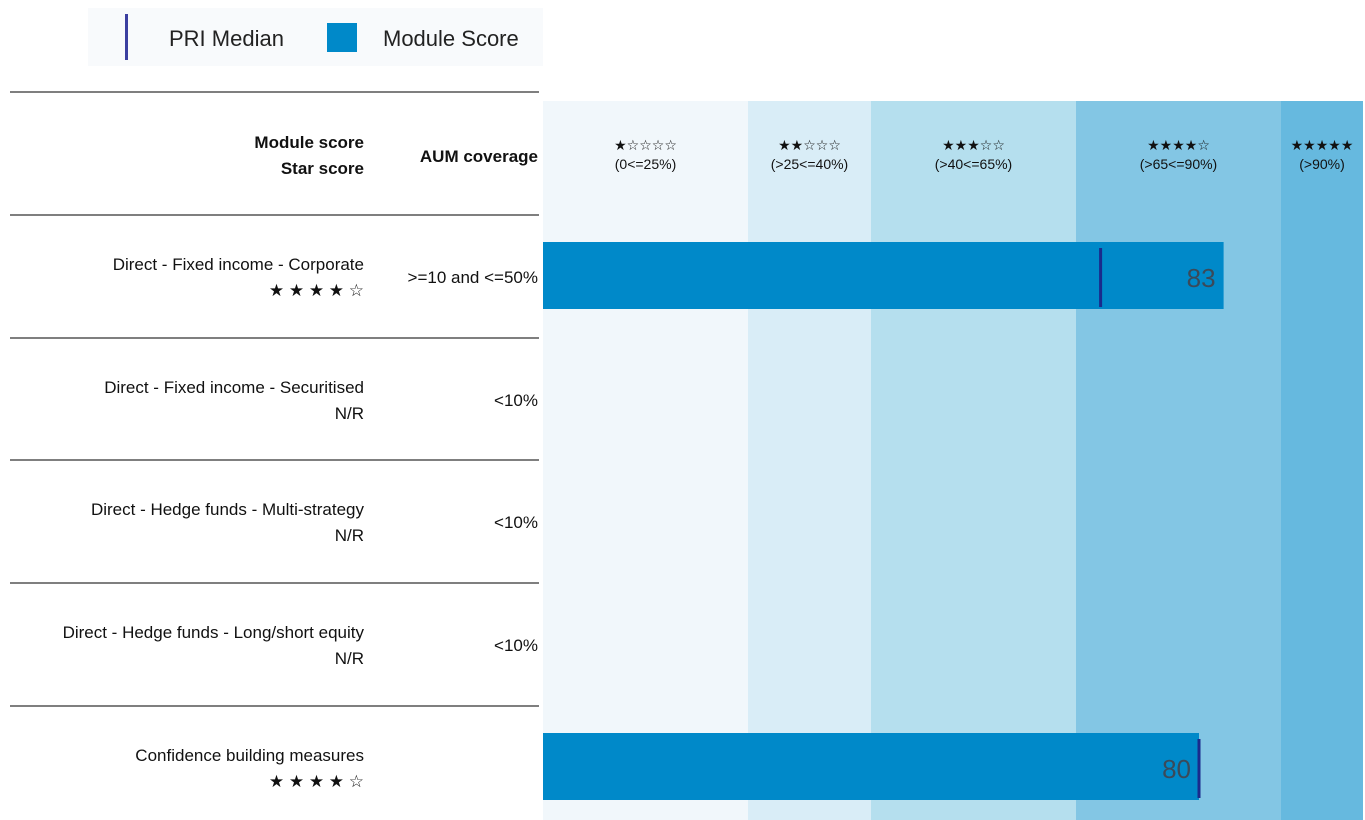 The height and width of the screenshot is (820, 1365). What do you see at coordinates (249, 755) in the screenshot?
I see `row-name-5: Confidence building measures` at bounding box center [249, 755].